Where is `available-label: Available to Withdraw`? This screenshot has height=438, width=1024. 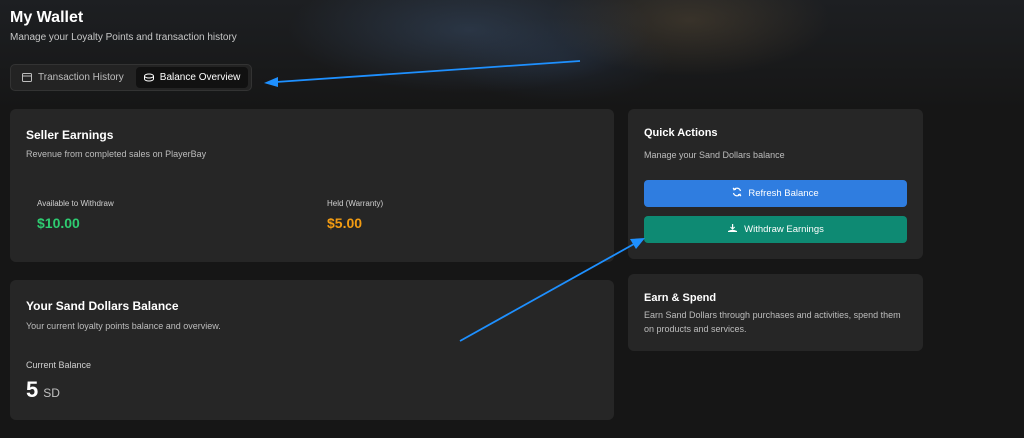
available-label: Available to Withdraw is located at coordinates (75, 203).